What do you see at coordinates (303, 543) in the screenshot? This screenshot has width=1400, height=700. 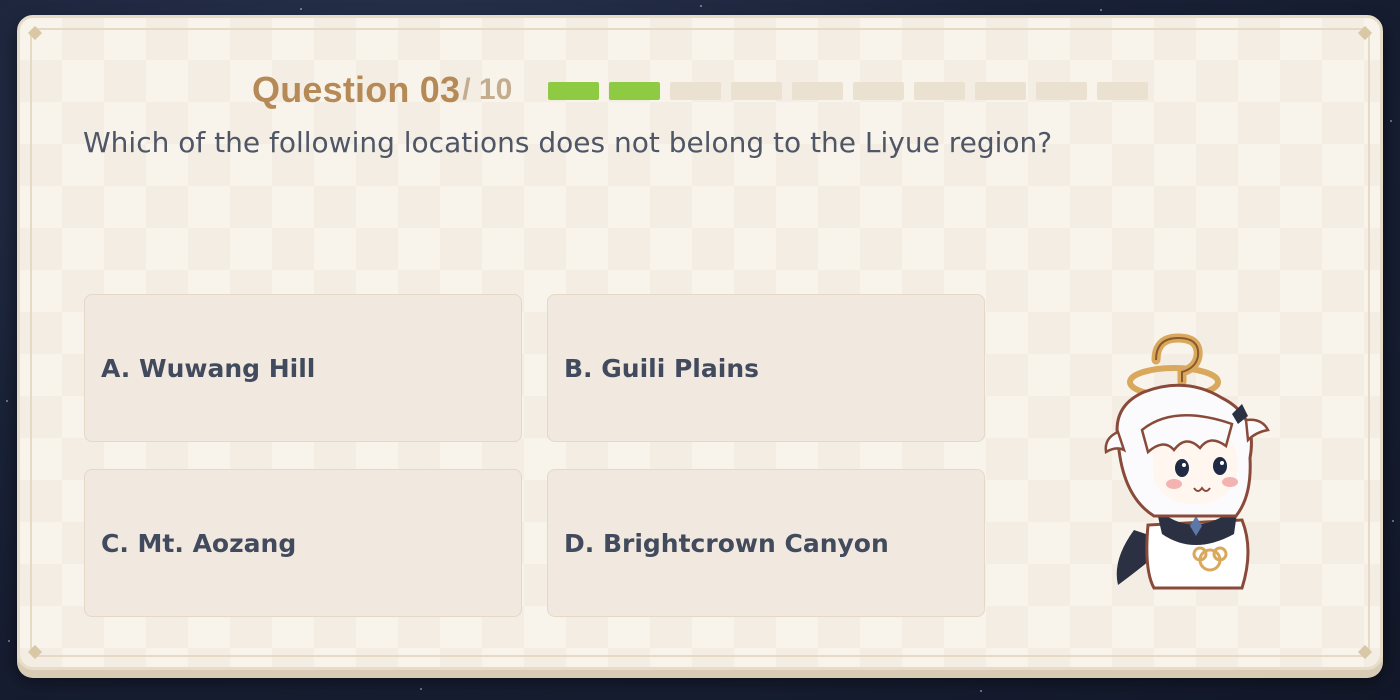 I see `answer-option-c: C. Mt. Aozang` at bounding box center [303, 543].